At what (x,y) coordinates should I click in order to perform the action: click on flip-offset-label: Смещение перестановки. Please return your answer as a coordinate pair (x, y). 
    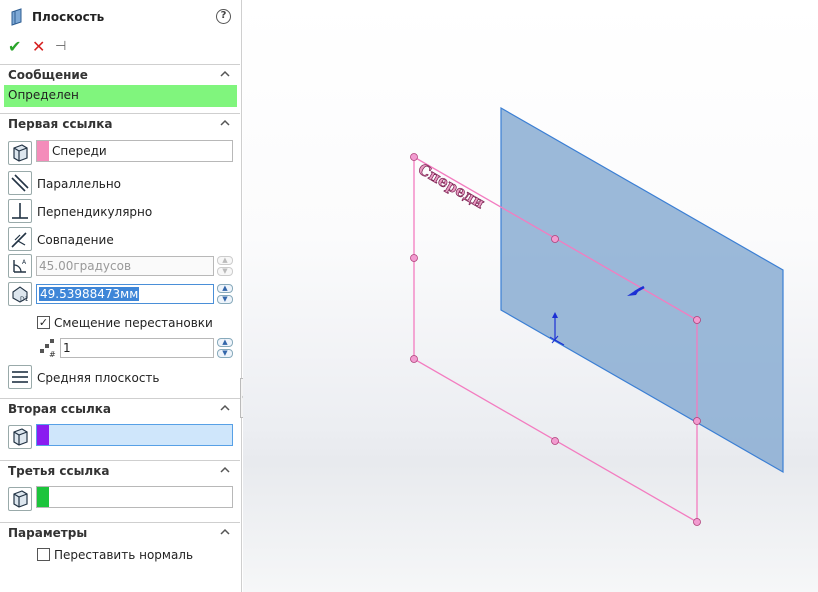
    Looking at the image, I should click on (133, 323).